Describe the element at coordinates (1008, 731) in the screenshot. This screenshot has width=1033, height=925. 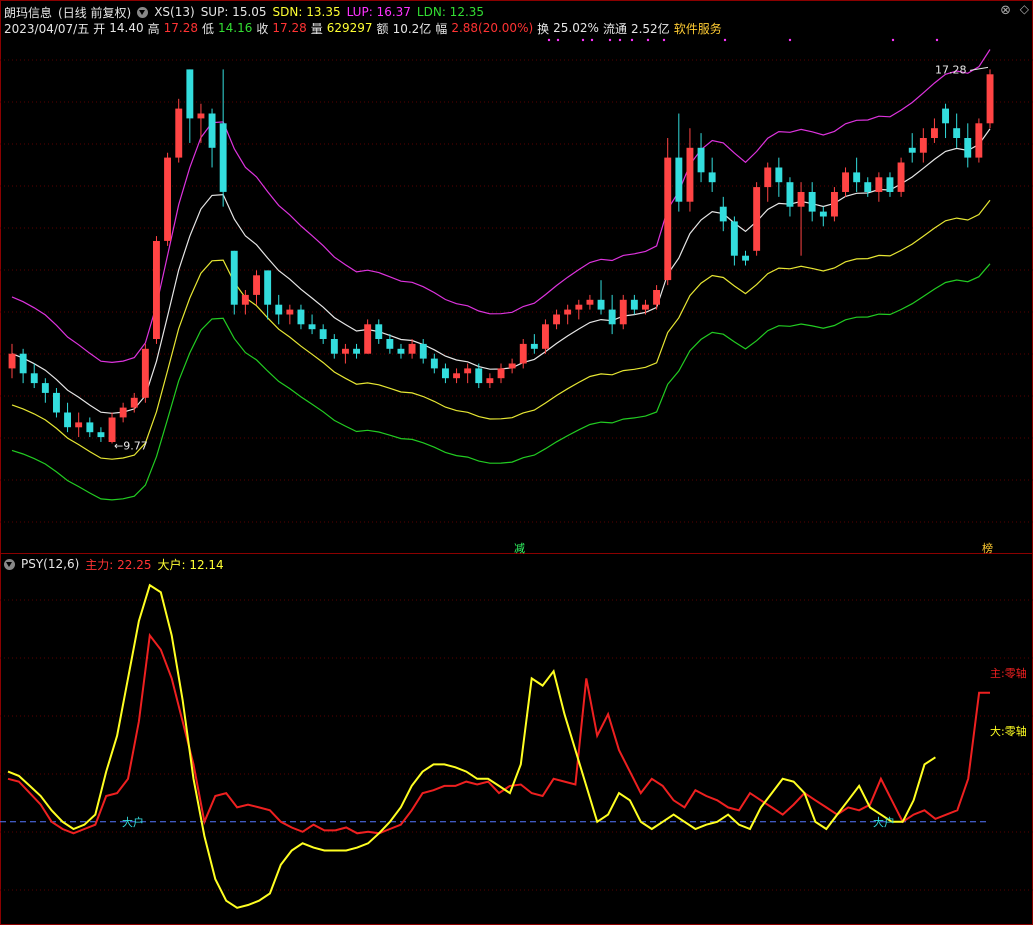
I see `big-zero-label: 大:零轴` at that location.